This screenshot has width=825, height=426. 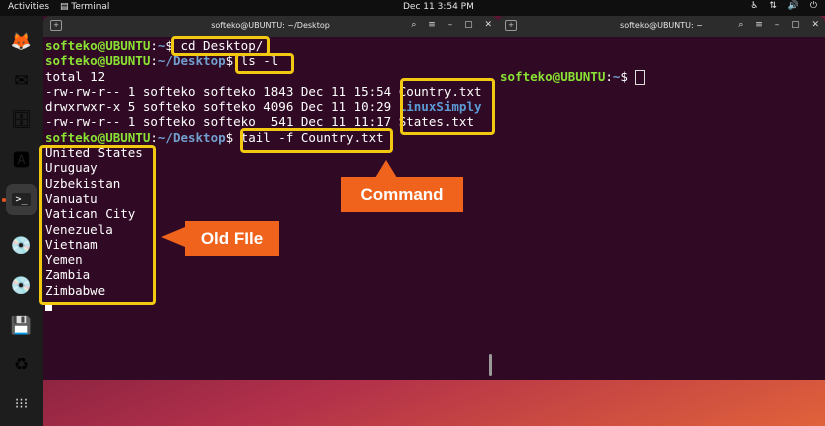 What do you see at coordinates (661, 26) in the screenshot?
I see `window-header-right: + softeko@UBUNTU: ~ ⌕ ≡ – ▢ ✕` at bounding box center [661, 26].